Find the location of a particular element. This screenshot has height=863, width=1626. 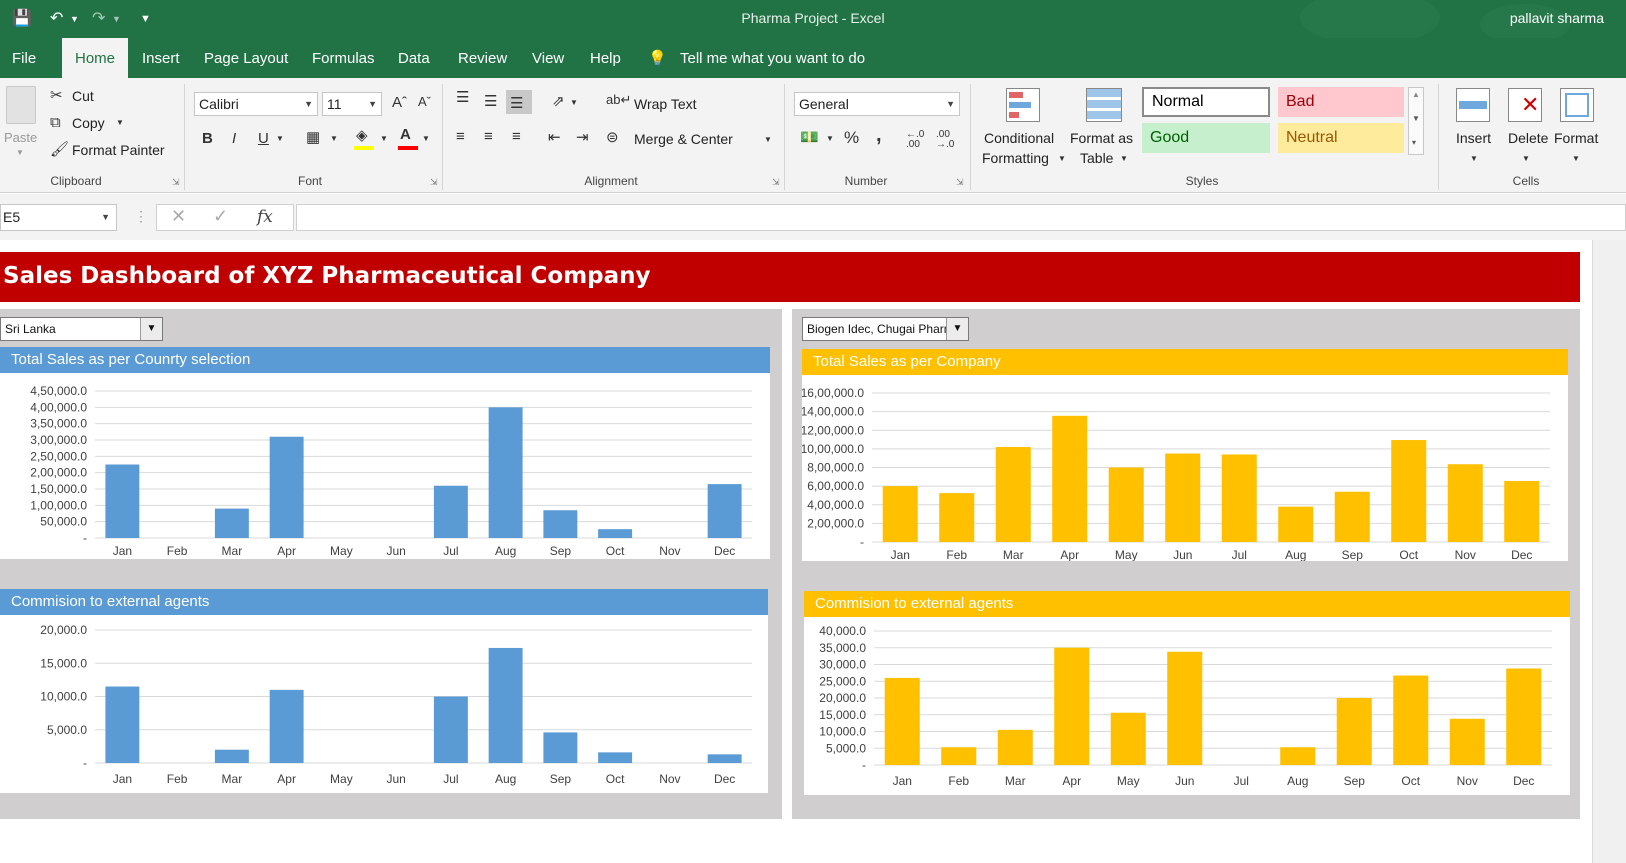

increase-decimal-icon: ←.0 .00 is located at coordinates (915, 140).